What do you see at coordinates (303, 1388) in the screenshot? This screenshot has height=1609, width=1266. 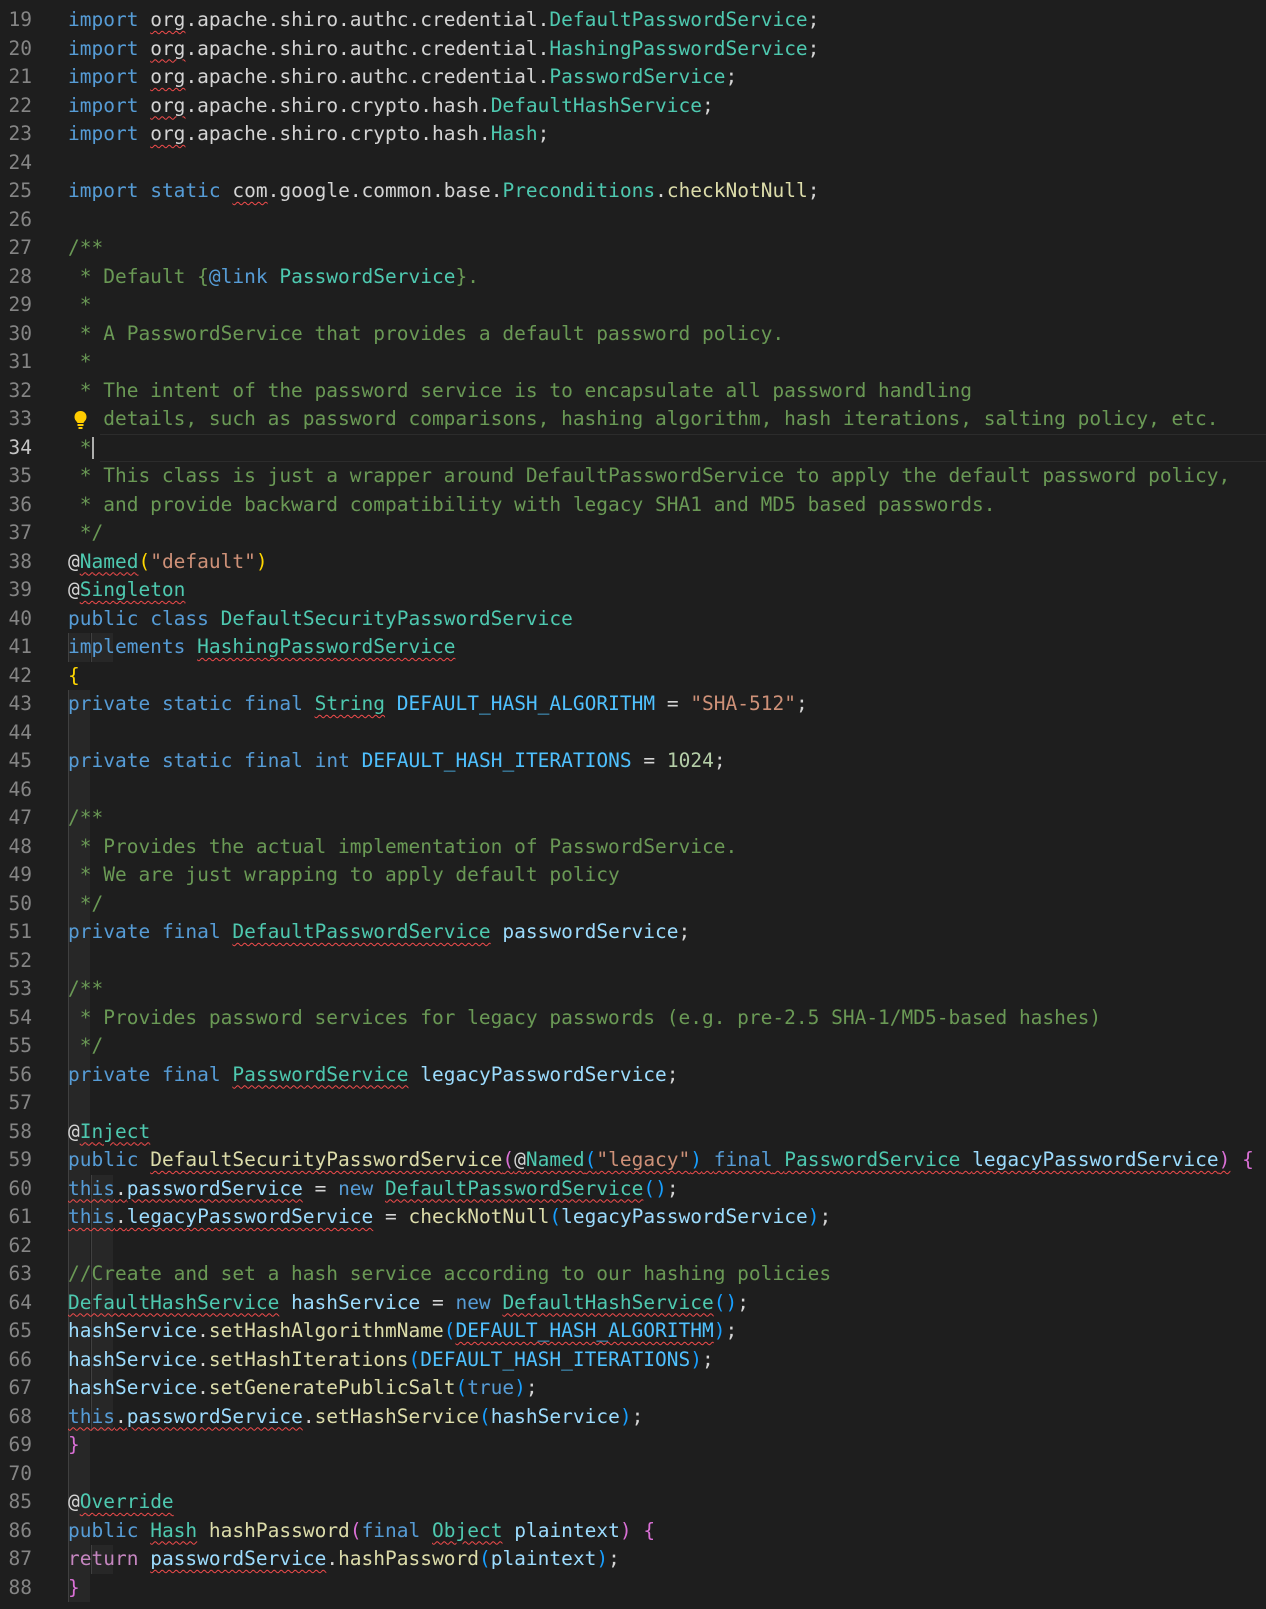 I see `code-text: hashService.setGeneratePublicSalt(true);` at bounding box center [303, 1388].